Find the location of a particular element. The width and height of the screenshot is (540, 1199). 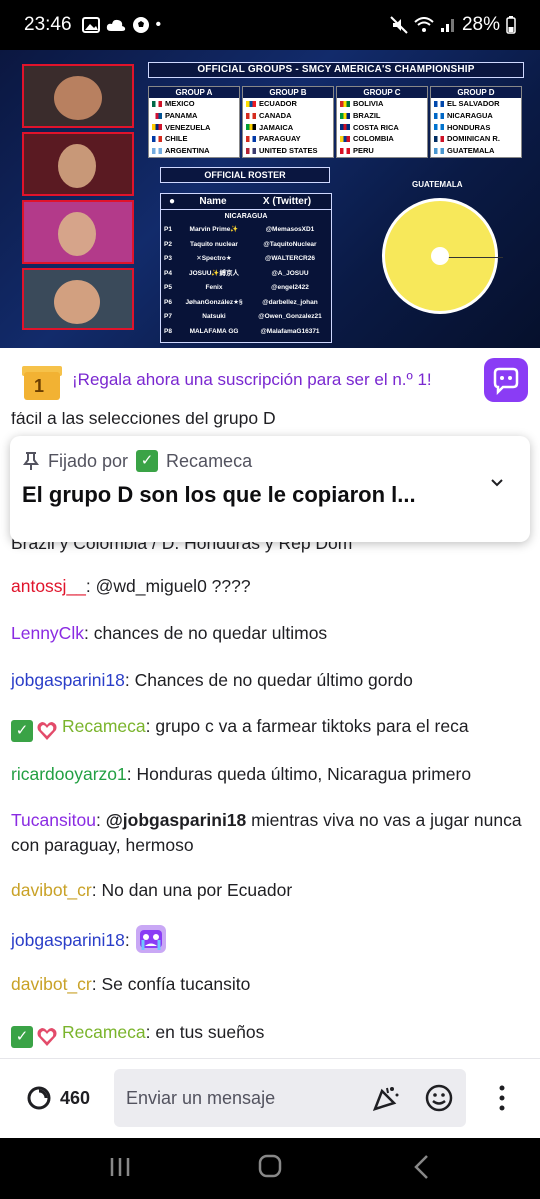

wifi-icon is located at coordinates (424, 24).